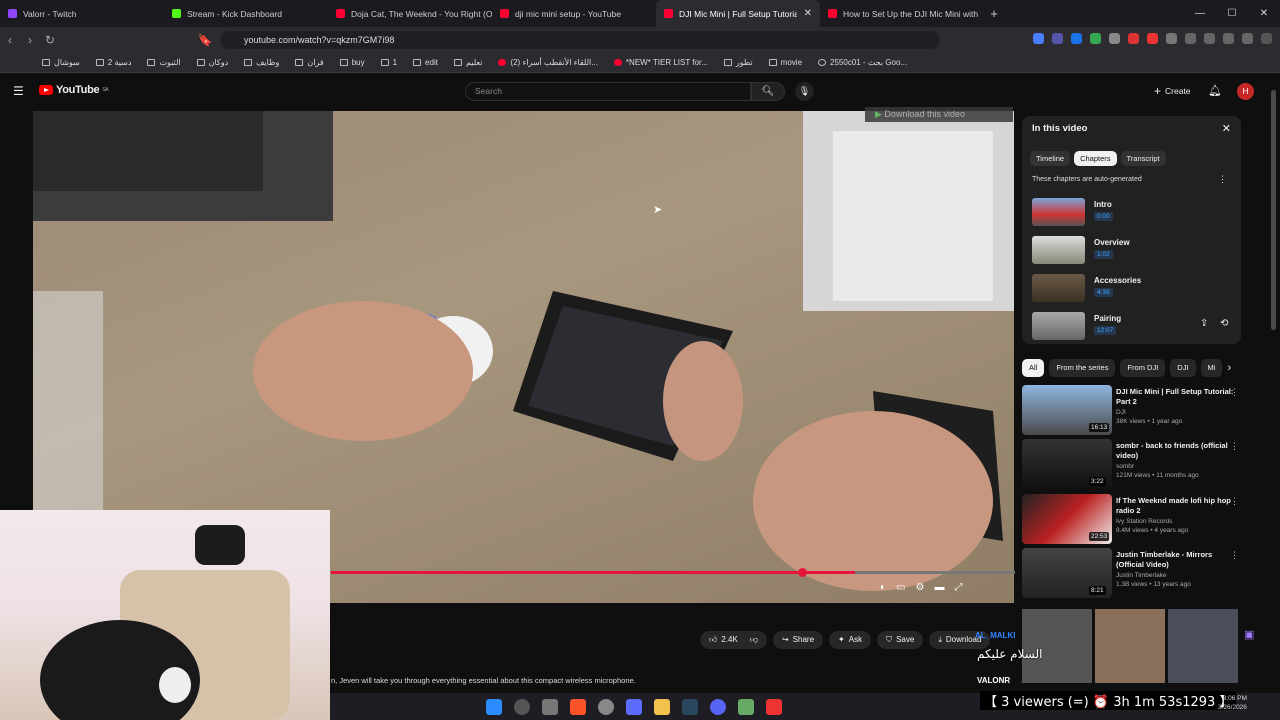  What do you see at coordinates (82, 13) in the screenshot?
I see `browser-tab: Valorr - Twitch` at bounding box center [82, 13].